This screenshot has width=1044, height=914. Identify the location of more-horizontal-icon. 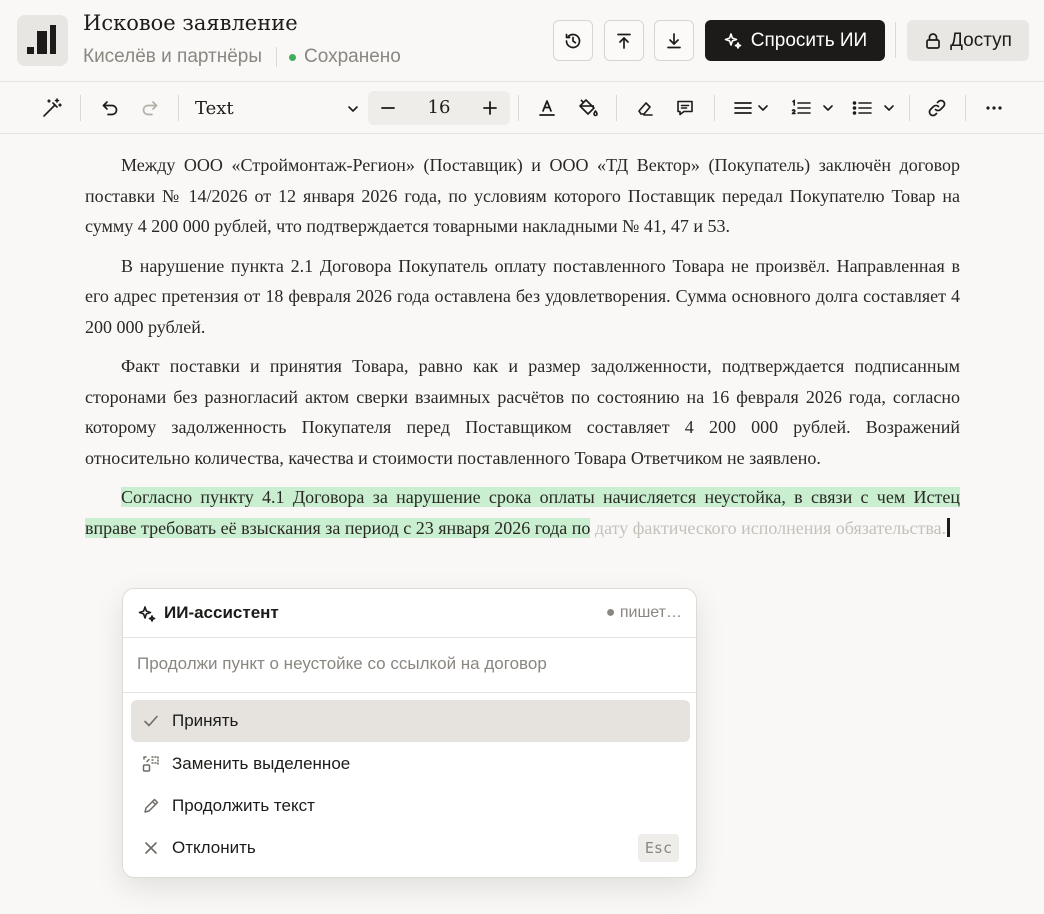
(994, 108).